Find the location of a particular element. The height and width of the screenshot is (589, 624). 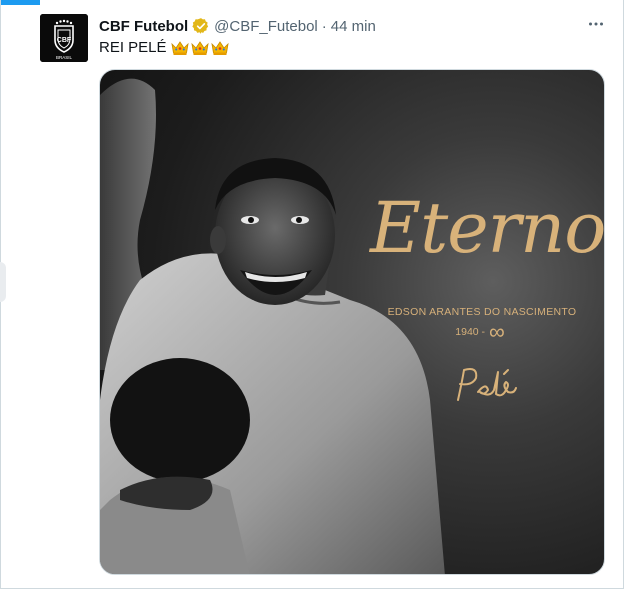

tweet-header: CBF Futebol @CBF_Futebol · 44 min is located at coordinates (237, 26).